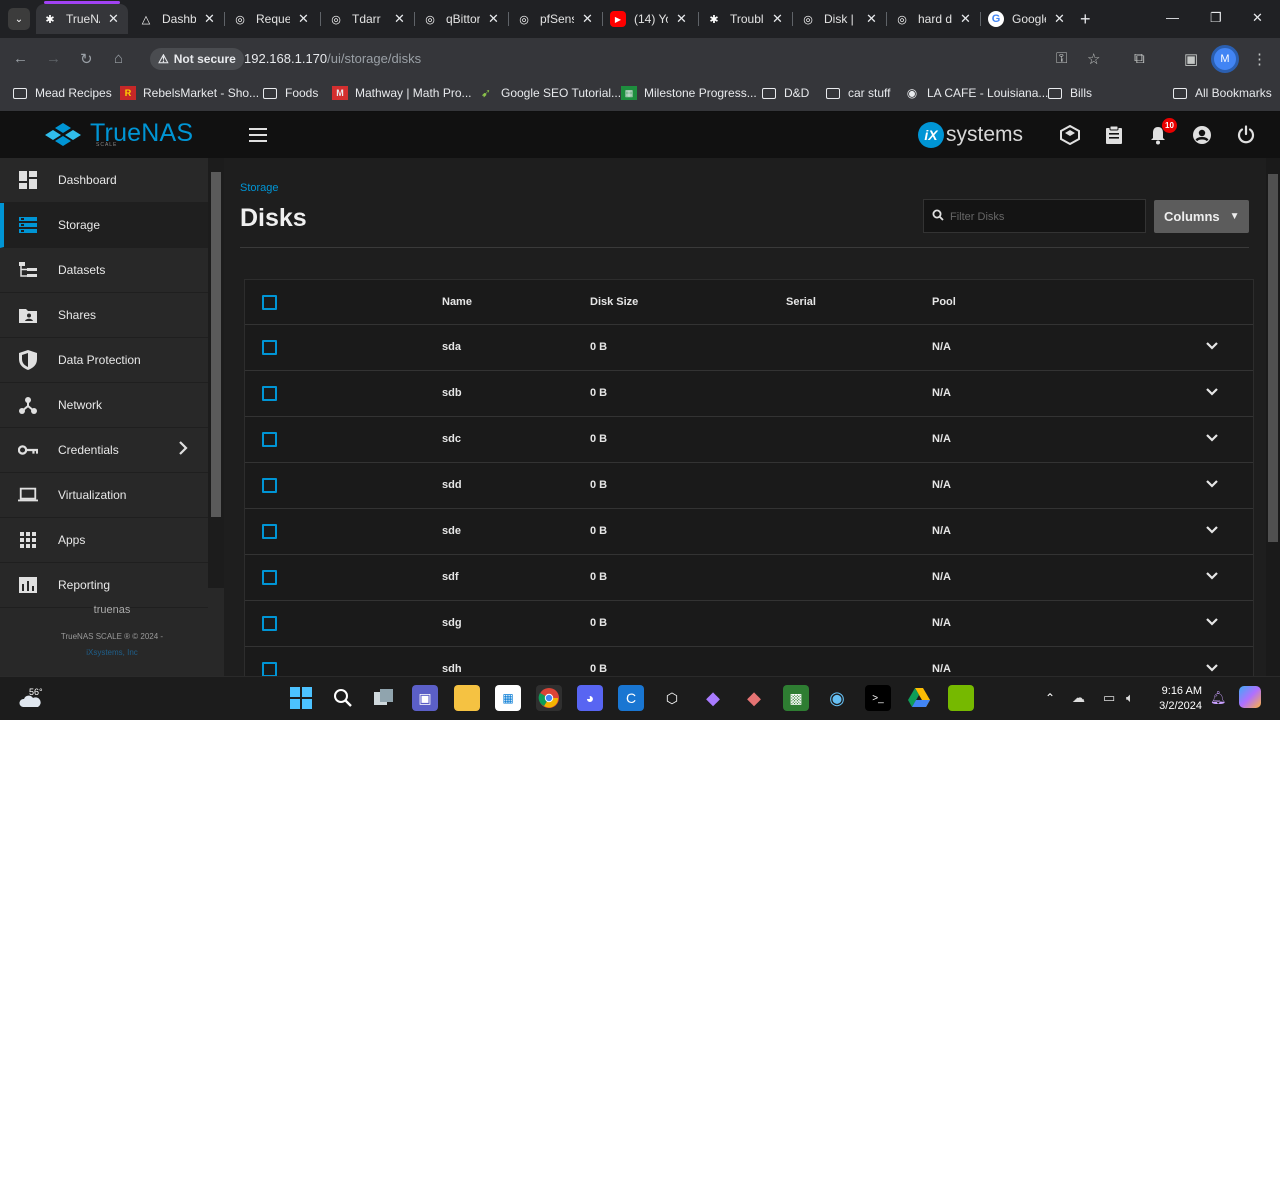 The image size is (1280, 1200). I want to click on home-icon: ⌂, so click(118, 58).